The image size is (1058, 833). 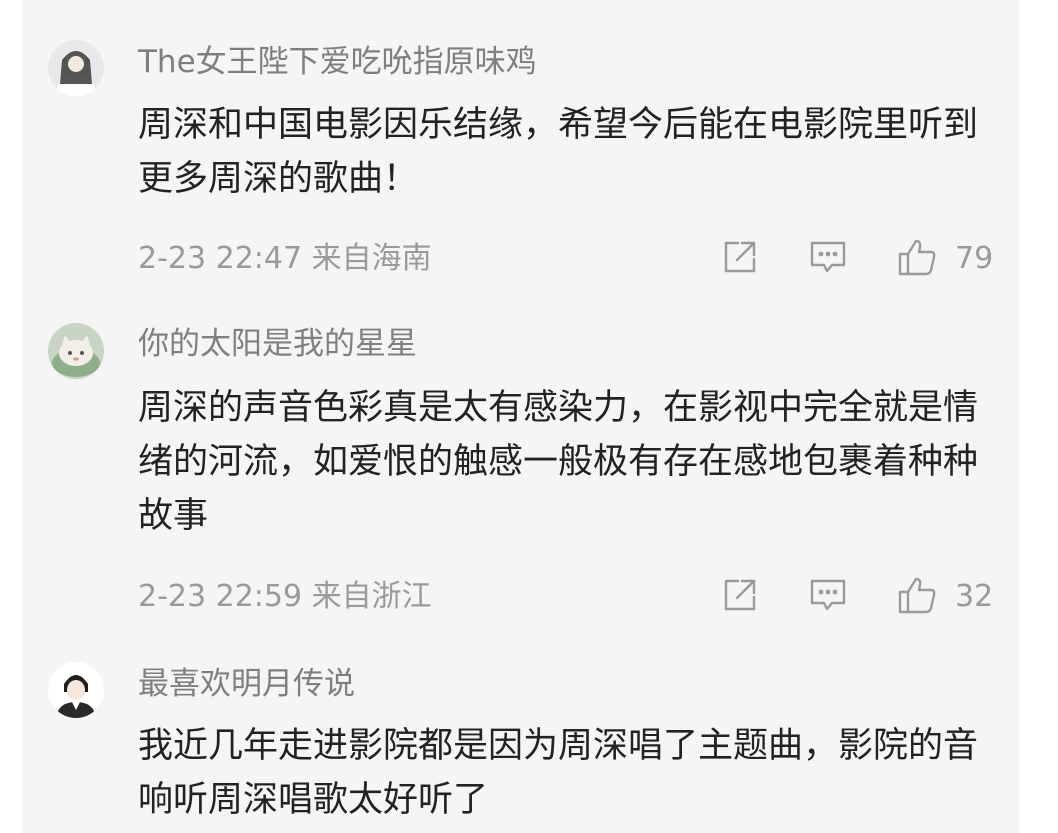 What do you see at coordinates (558, 152) in the screenshot?
I see `comment-text: 周深和中国电影因乐结缘，希望今后能在电影院里听到更多周深的歌曲！` at bounding box center [558, 152].